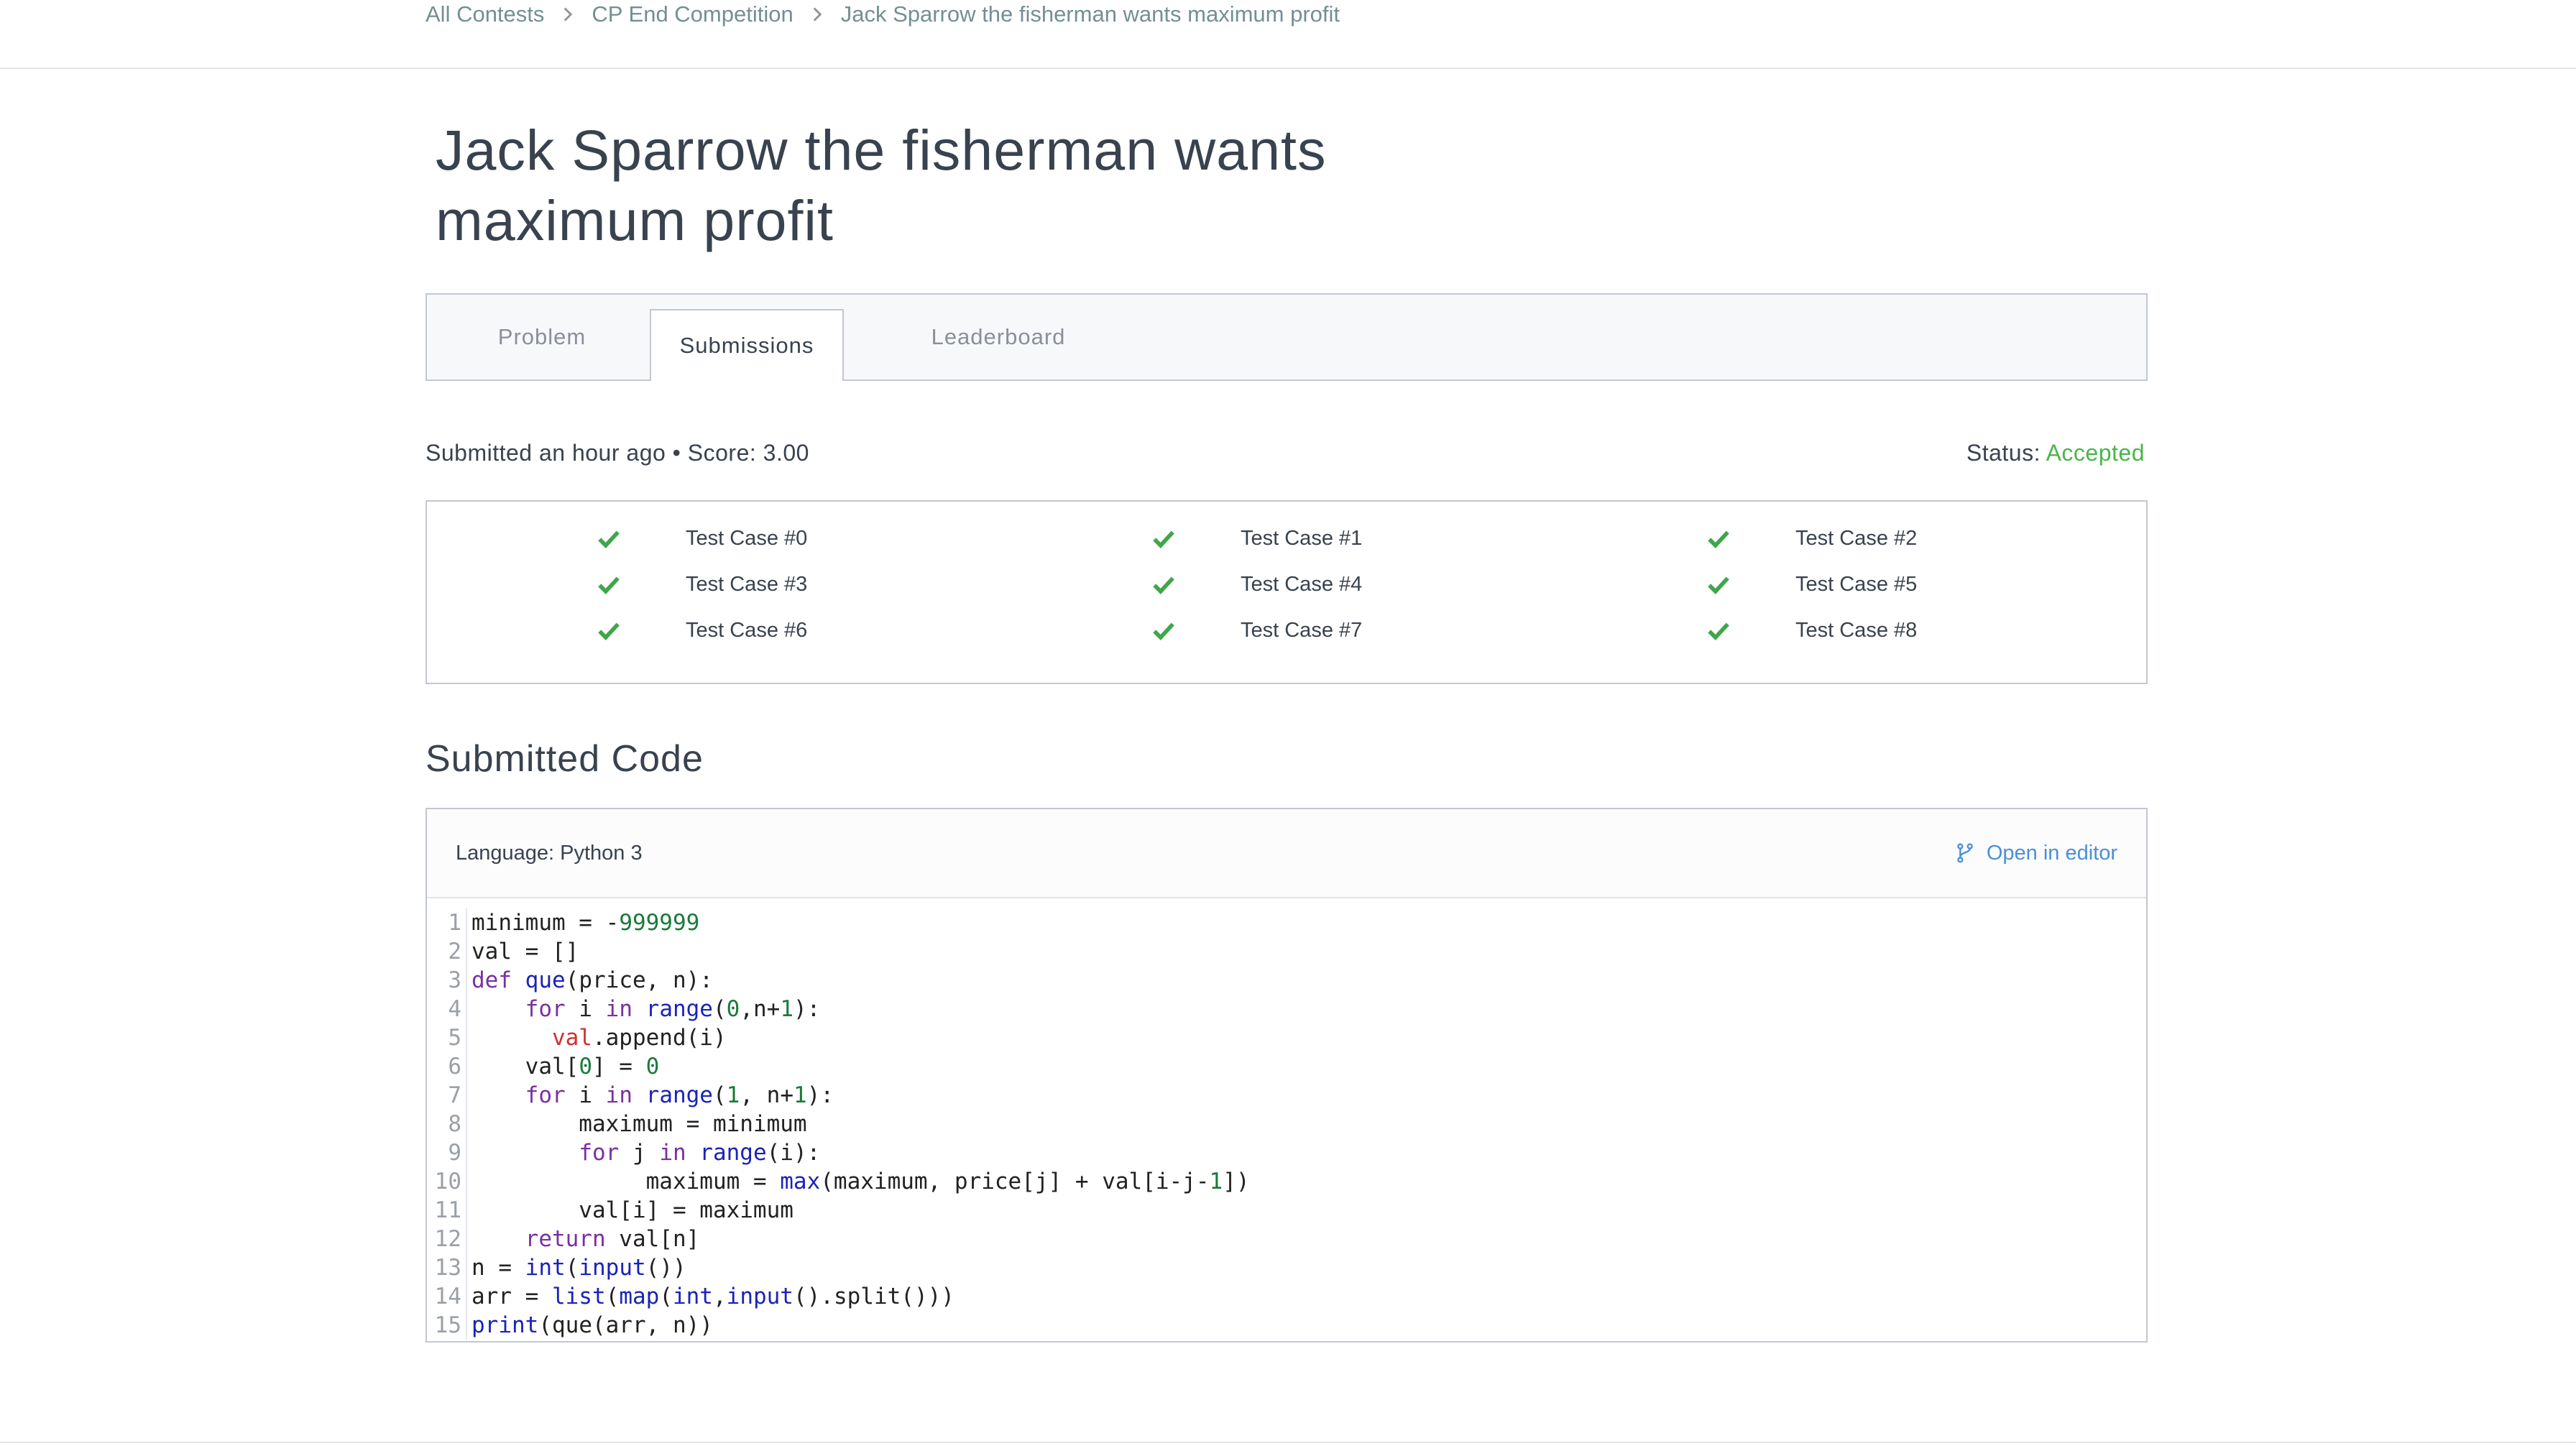 This screenshot has height=1446, width=2576. What do you see at coordinates (1286, 1325) in the screenshot?
I see `code-line: 15 print(que(arr, n))` at bounding box center [1286, 1325].